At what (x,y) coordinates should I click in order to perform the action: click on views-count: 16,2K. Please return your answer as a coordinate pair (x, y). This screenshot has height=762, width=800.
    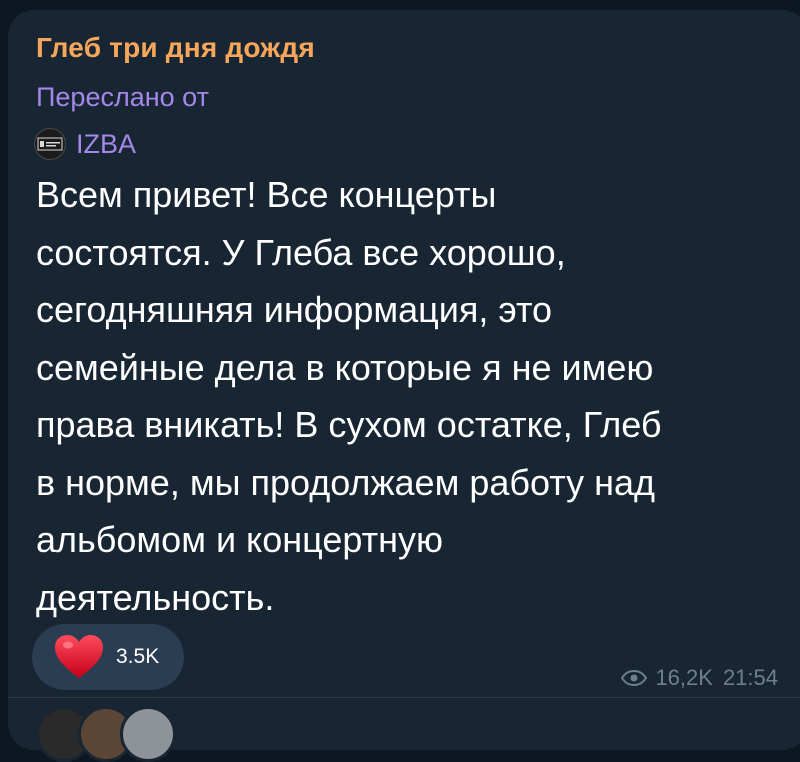
    Looking at the image, I should click on (684, 677).